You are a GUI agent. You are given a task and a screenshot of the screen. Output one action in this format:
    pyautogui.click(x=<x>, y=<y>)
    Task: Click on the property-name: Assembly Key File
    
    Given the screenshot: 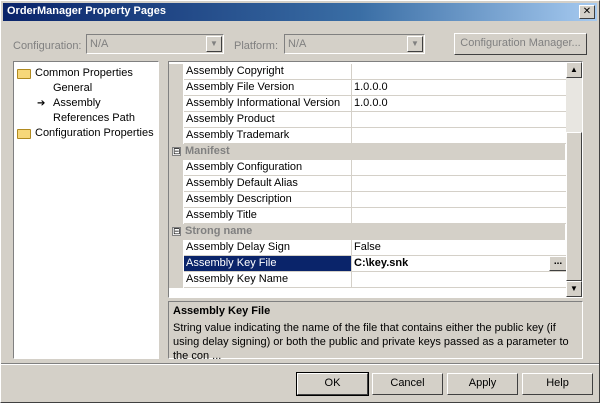 What is the action you would take?
    pyautogui.click(x=268, y=264)
    